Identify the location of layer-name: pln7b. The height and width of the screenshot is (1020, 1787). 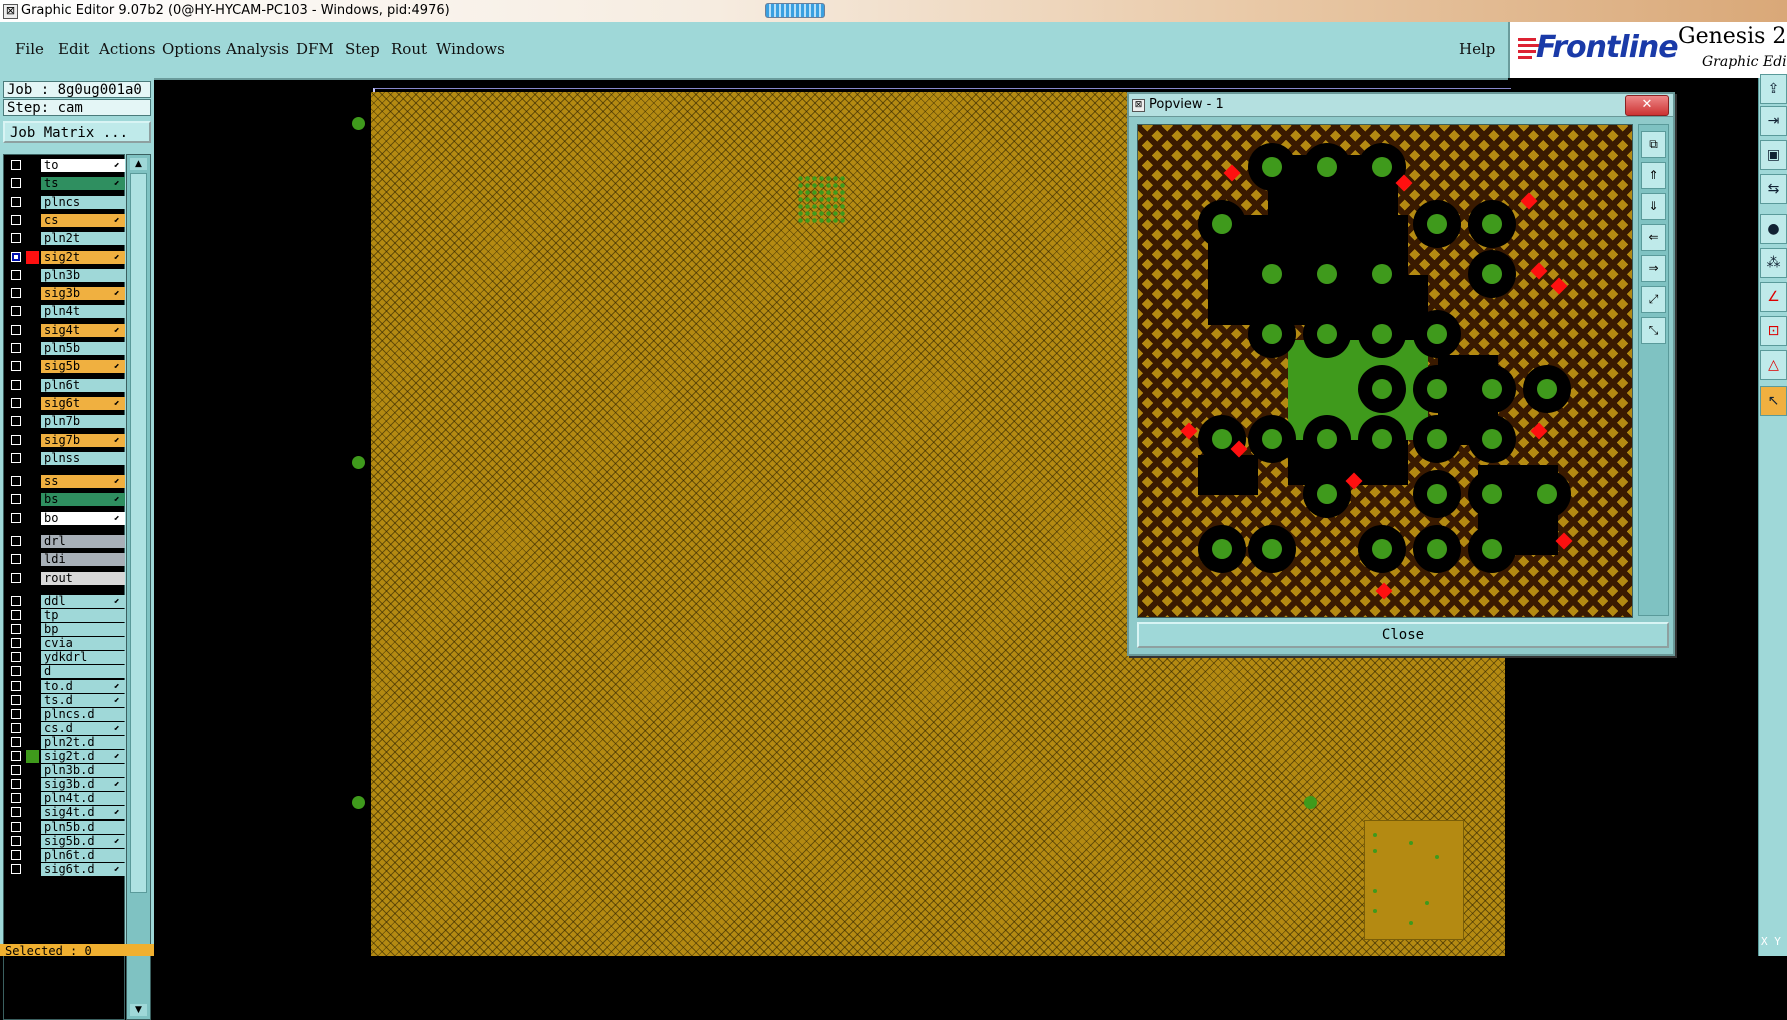
(83, 422).